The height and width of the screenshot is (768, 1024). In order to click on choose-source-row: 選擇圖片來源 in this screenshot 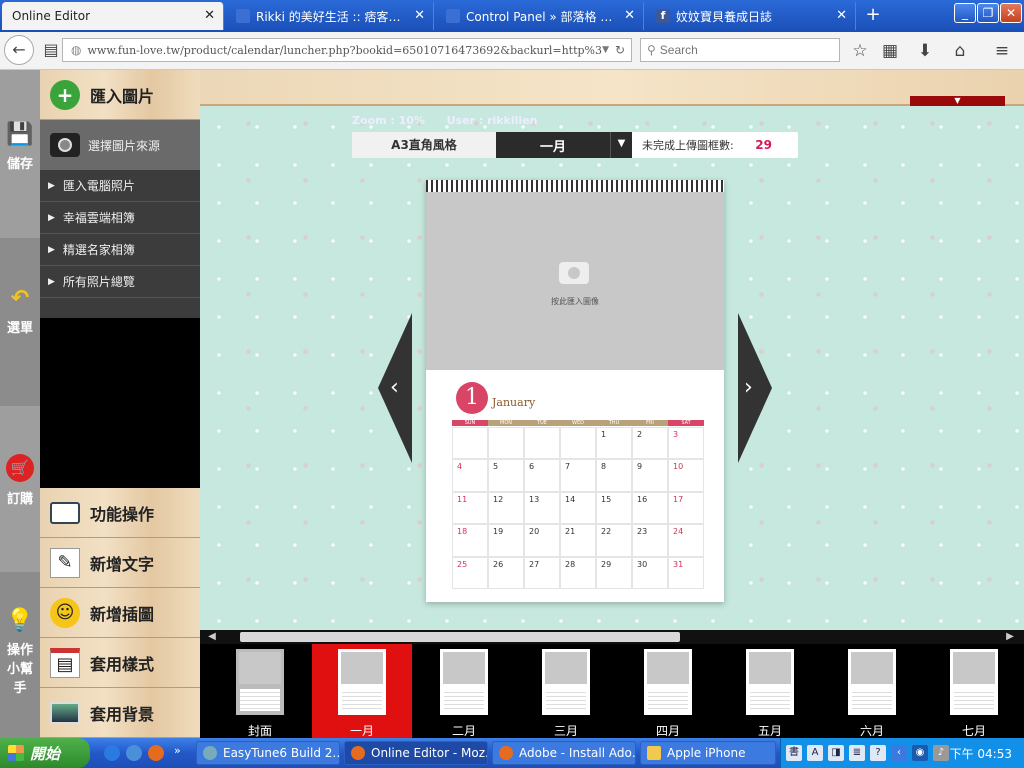, I will do `click(120, 145)`.